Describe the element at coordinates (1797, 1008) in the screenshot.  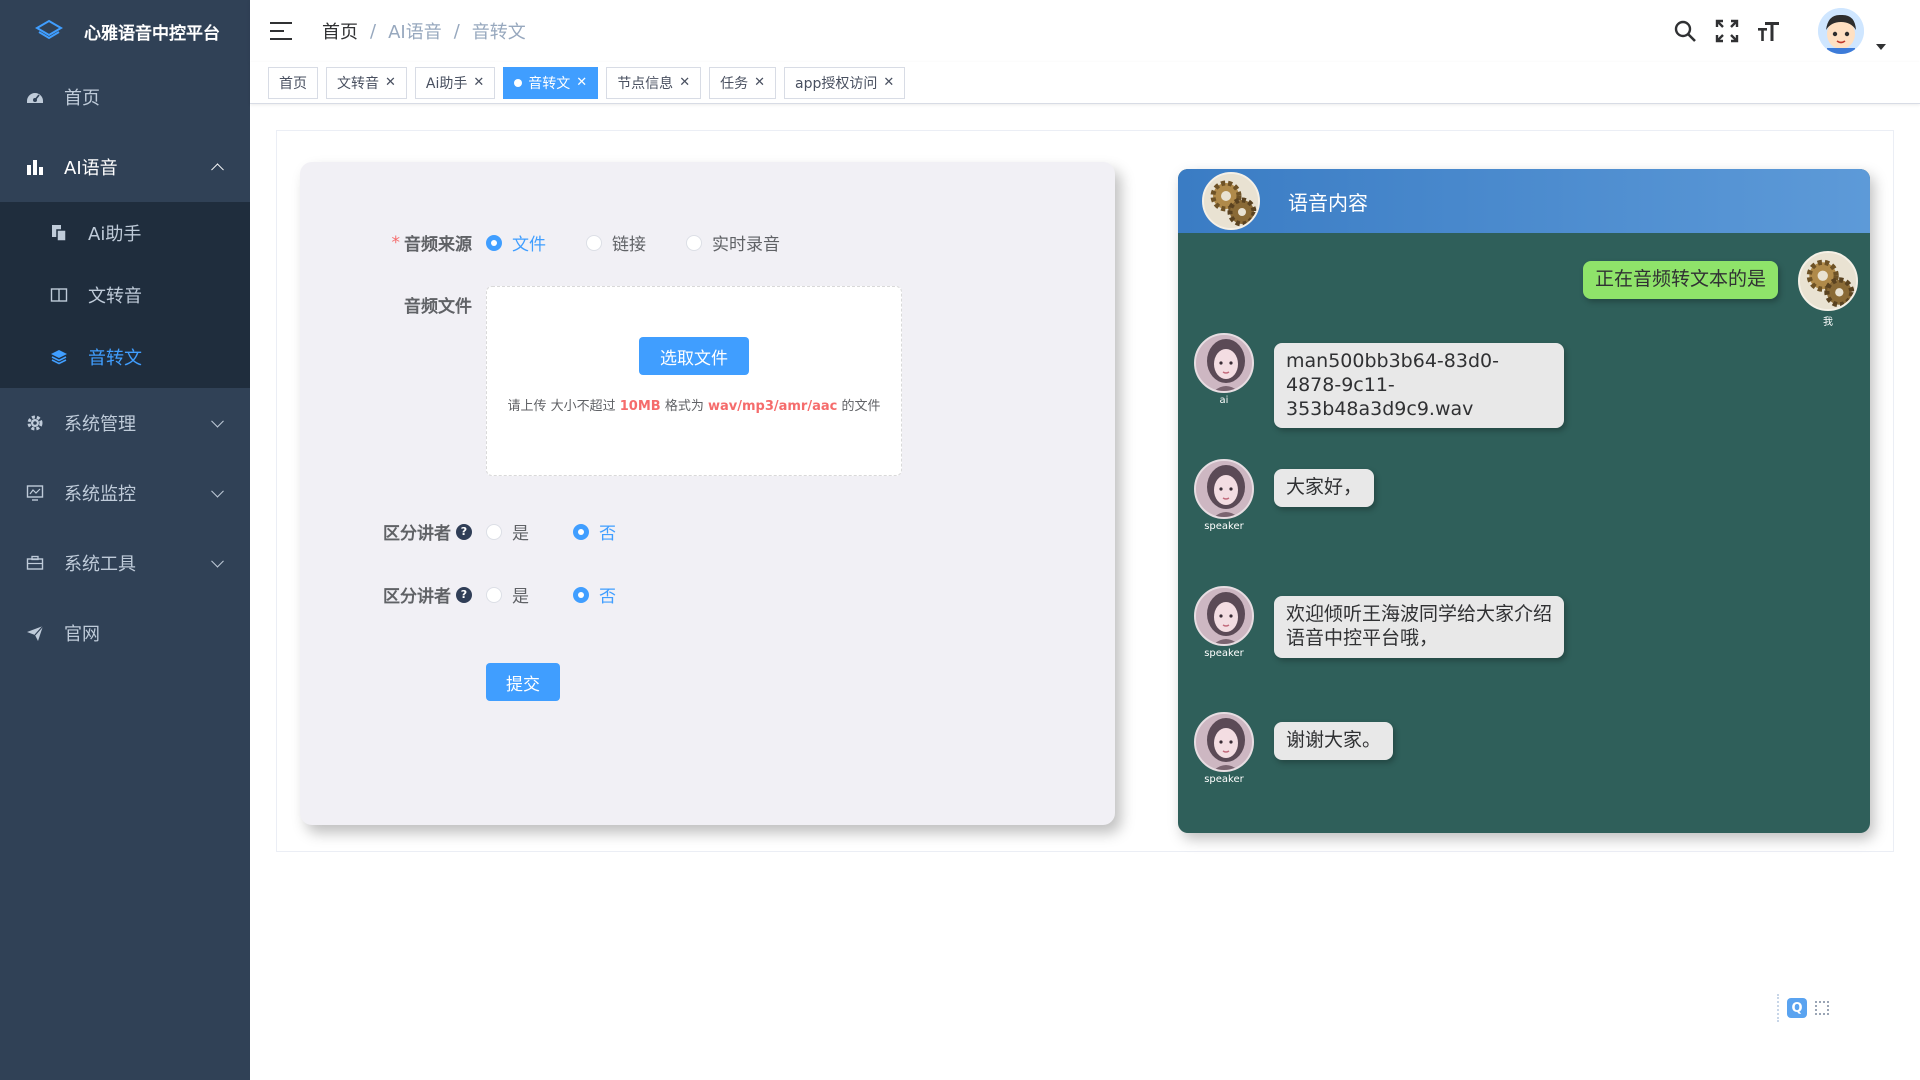
I see `floating-q-icon: Q` at that location.